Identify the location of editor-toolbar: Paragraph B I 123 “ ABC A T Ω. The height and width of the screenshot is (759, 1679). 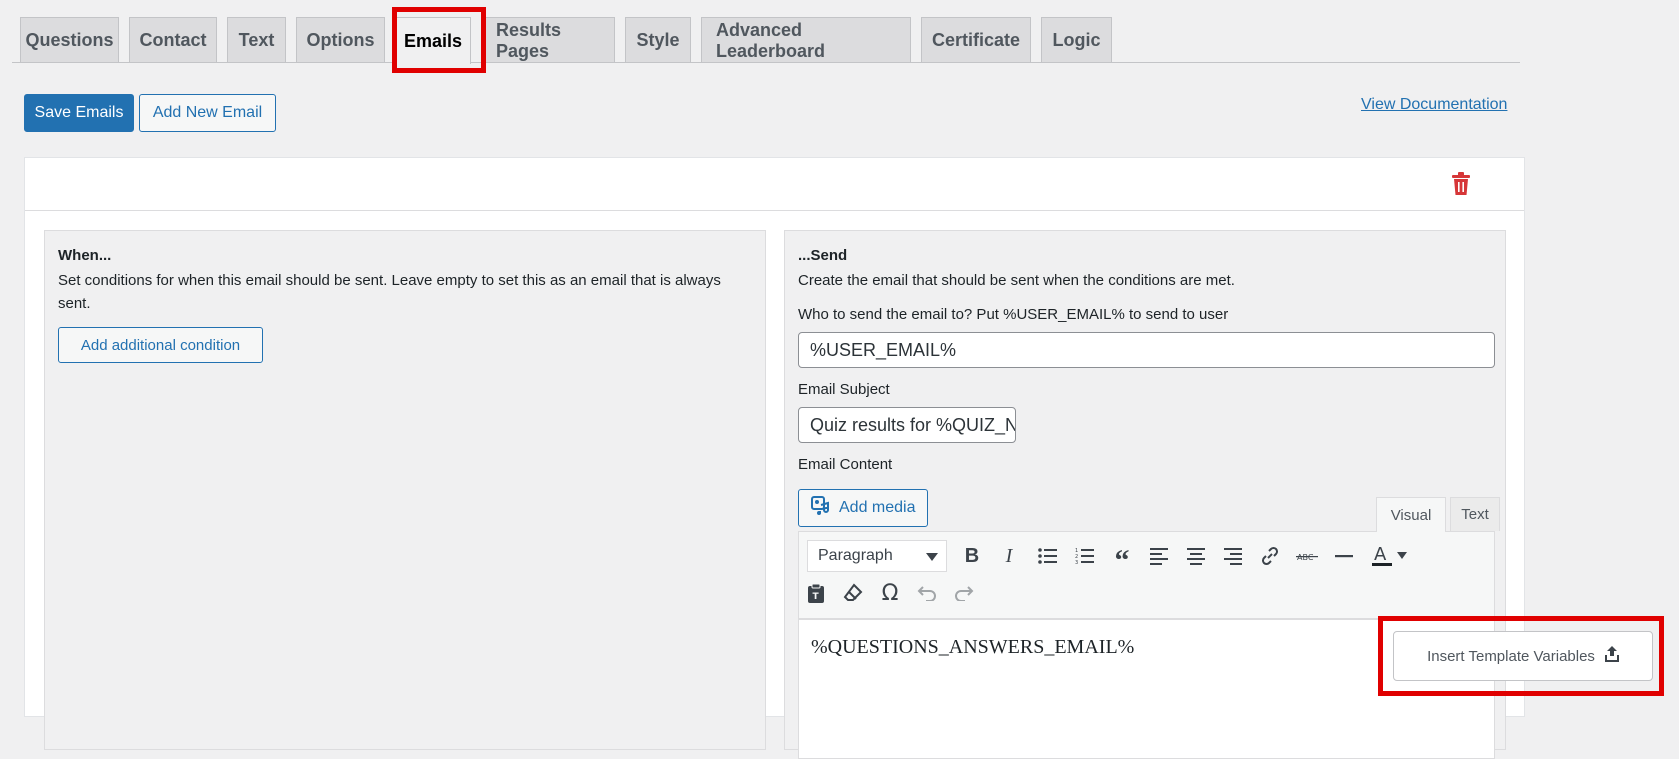
(1146, 575).